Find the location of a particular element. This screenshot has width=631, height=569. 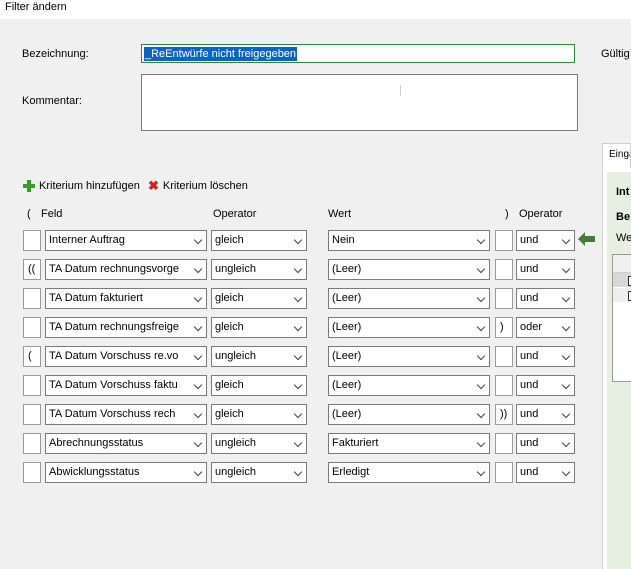

criterion-row: Interner Auftrag gleich Nein und is located at coordinates (300, 241).